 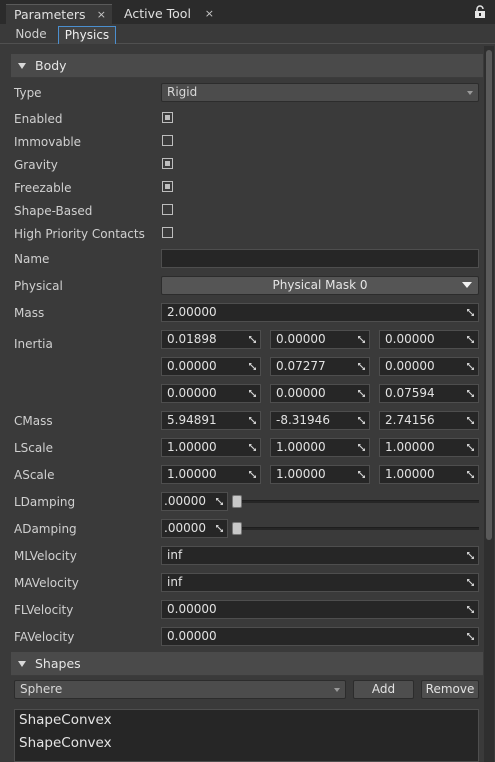 What do you see at coordinates (175, 582) in the screenshot?
I see `mavelocity-value: inf` at bounding box center [175, 582].